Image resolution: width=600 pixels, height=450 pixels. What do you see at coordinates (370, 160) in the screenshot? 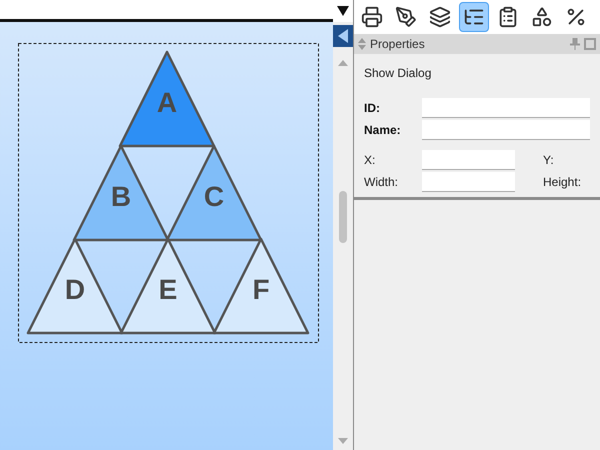
I see `field-label: X:` at bounding box center [370, 160].